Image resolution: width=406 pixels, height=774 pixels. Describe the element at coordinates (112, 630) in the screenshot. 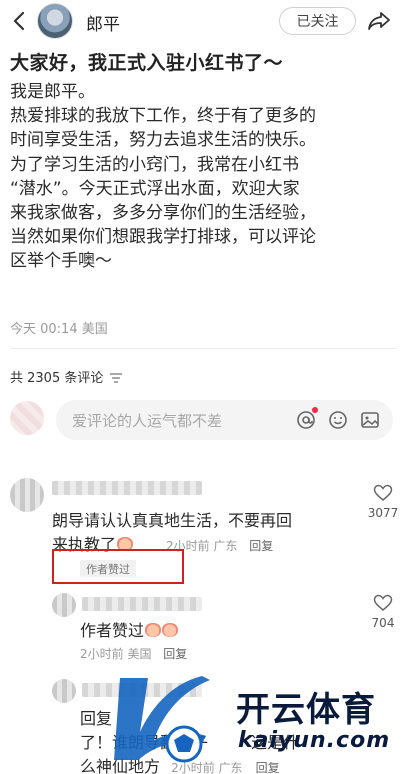

I see `comment-line: 作者赞过` at that location.